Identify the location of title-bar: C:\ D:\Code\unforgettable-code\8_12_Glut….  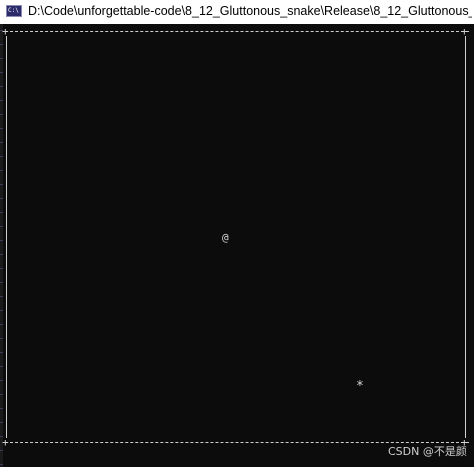
(237, 12).